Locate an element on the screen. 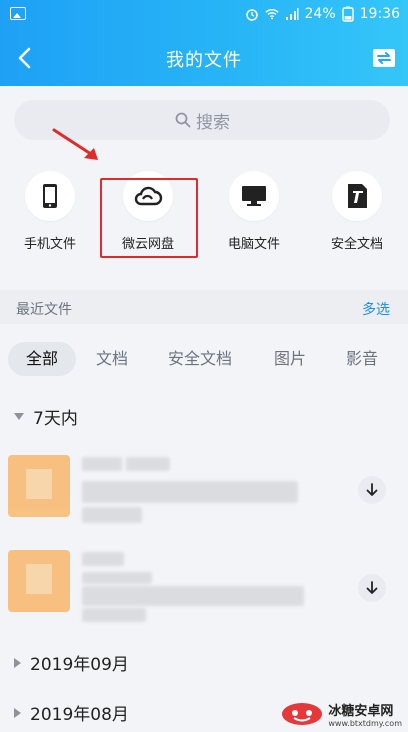 Image resolution: width=408 pixels, height=732 pixels. group-label: 2019年08月 is located at coordinates (79, 715).